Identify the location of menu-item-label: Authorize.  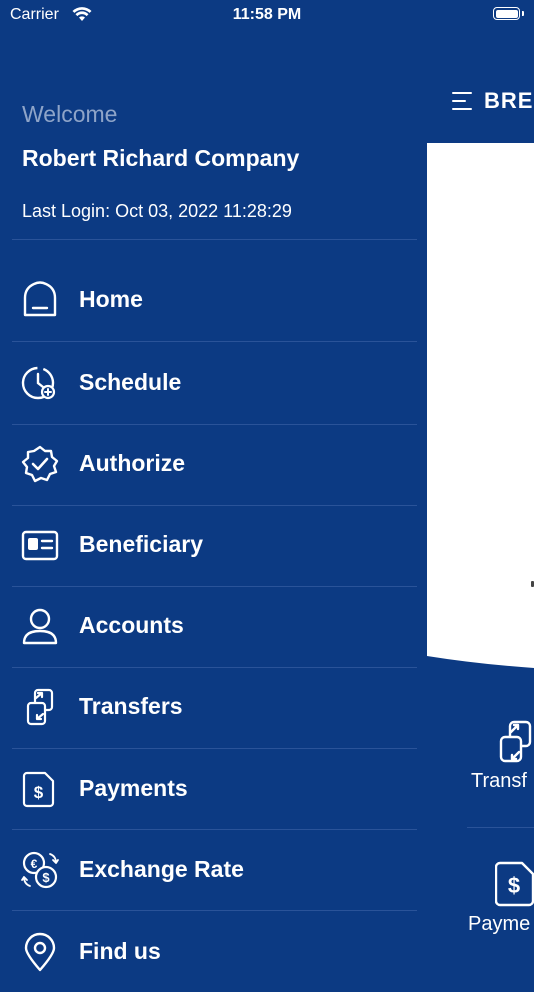
(132, 463).